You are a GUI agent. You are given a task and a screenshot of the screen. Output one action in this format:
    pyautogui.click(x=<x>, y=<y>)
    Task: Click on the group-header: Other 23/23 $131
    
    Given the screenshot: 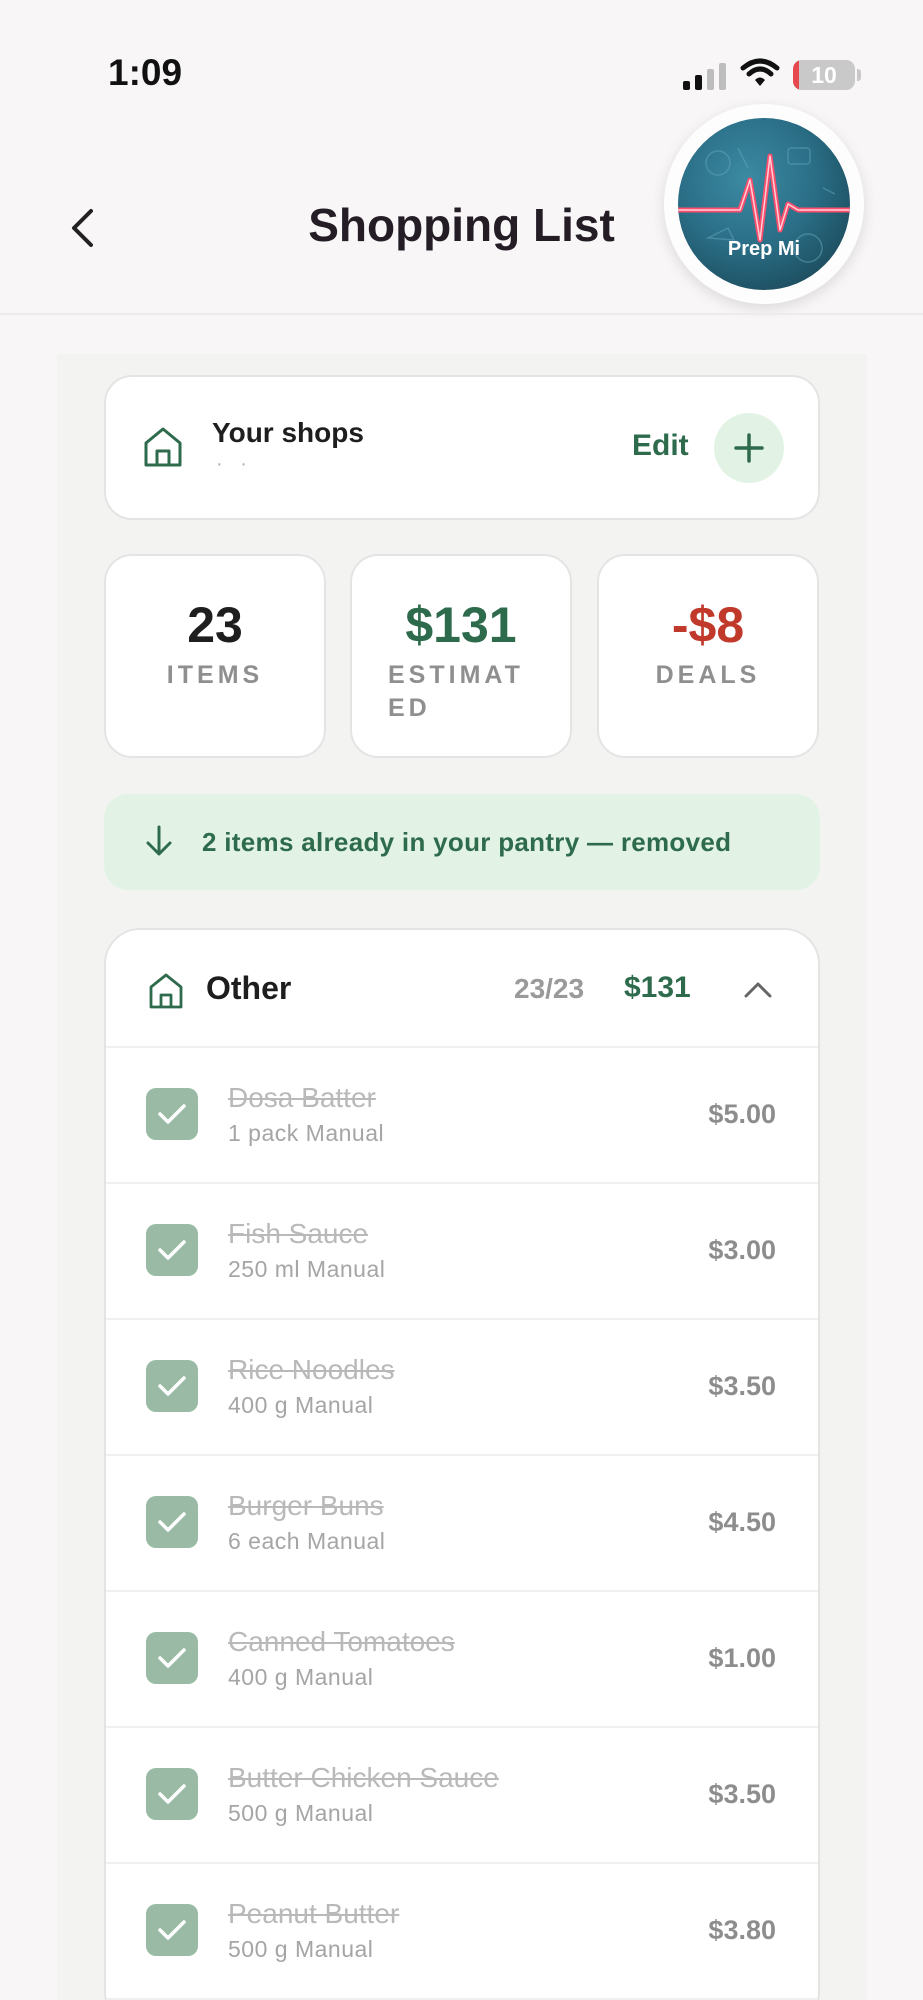 What is the action you would take?
    pyautogui.click(x=462, y=989)
    